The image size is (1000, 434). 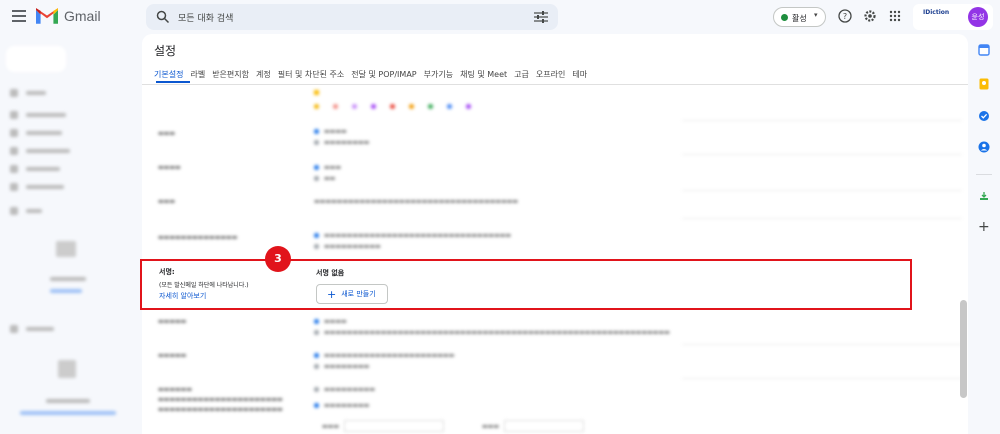 I want to click on tasks-icon, so click(x=984, y=116).